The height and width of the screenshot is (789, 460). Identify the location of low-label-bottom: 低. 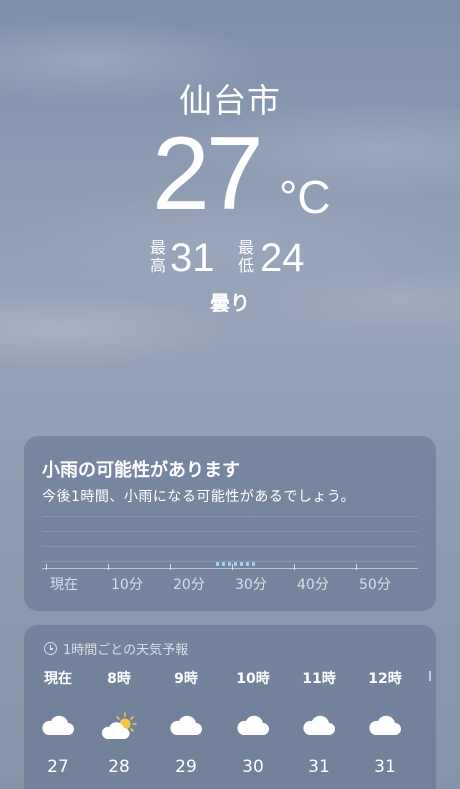
(245, 265).